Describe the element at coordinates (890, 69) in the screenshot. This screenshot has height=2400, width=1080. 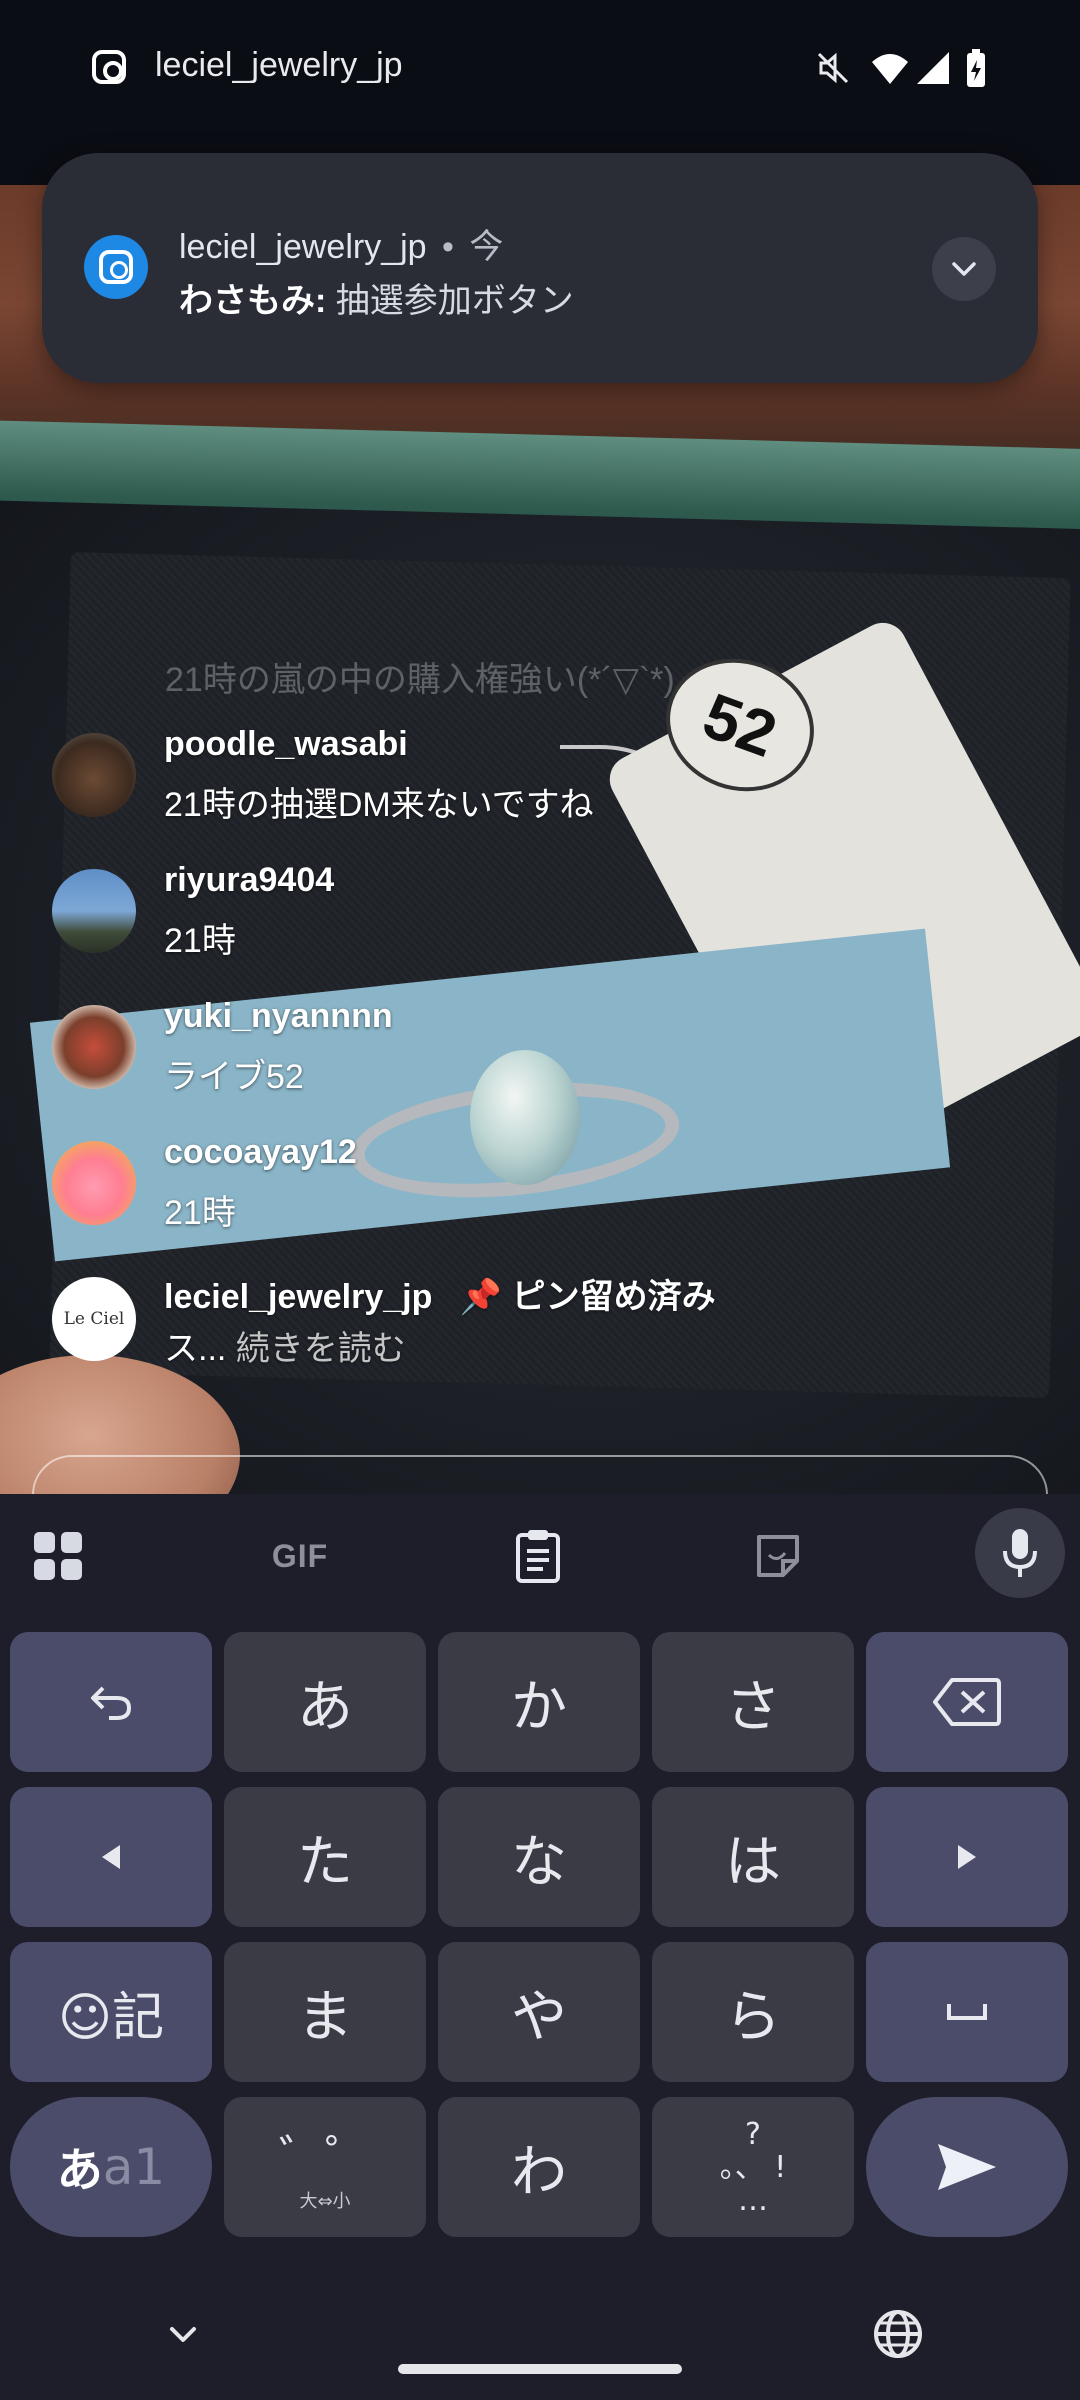
I see `wifi-icon` at that location.